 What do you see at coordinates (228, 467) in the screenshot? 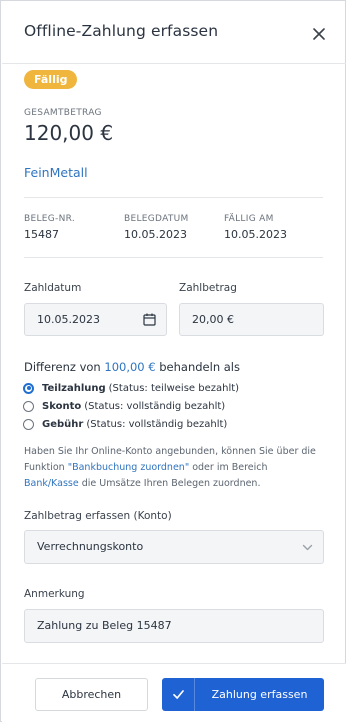
I see `info-text-part: oder im Bereich` at bounding box center [228, 467].